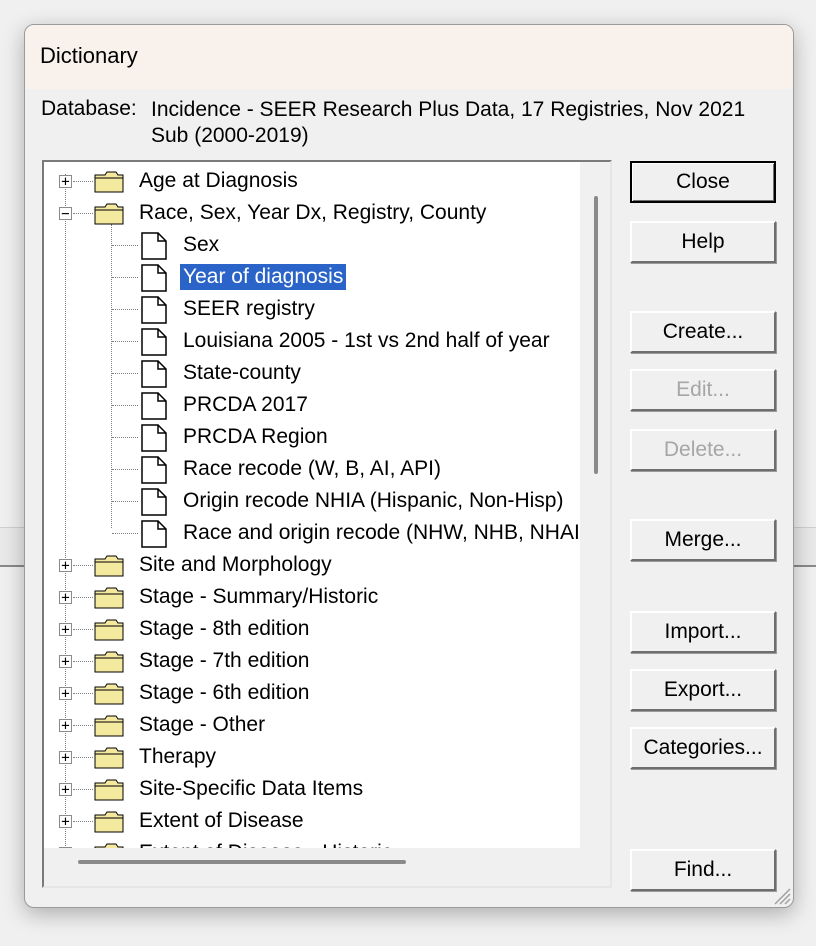 The height and width of the screenshot is (946, 816). Describe the element at coordinates (312, 758) in the screenshot. I see `tree-folder-row: + Therapy` at that location.